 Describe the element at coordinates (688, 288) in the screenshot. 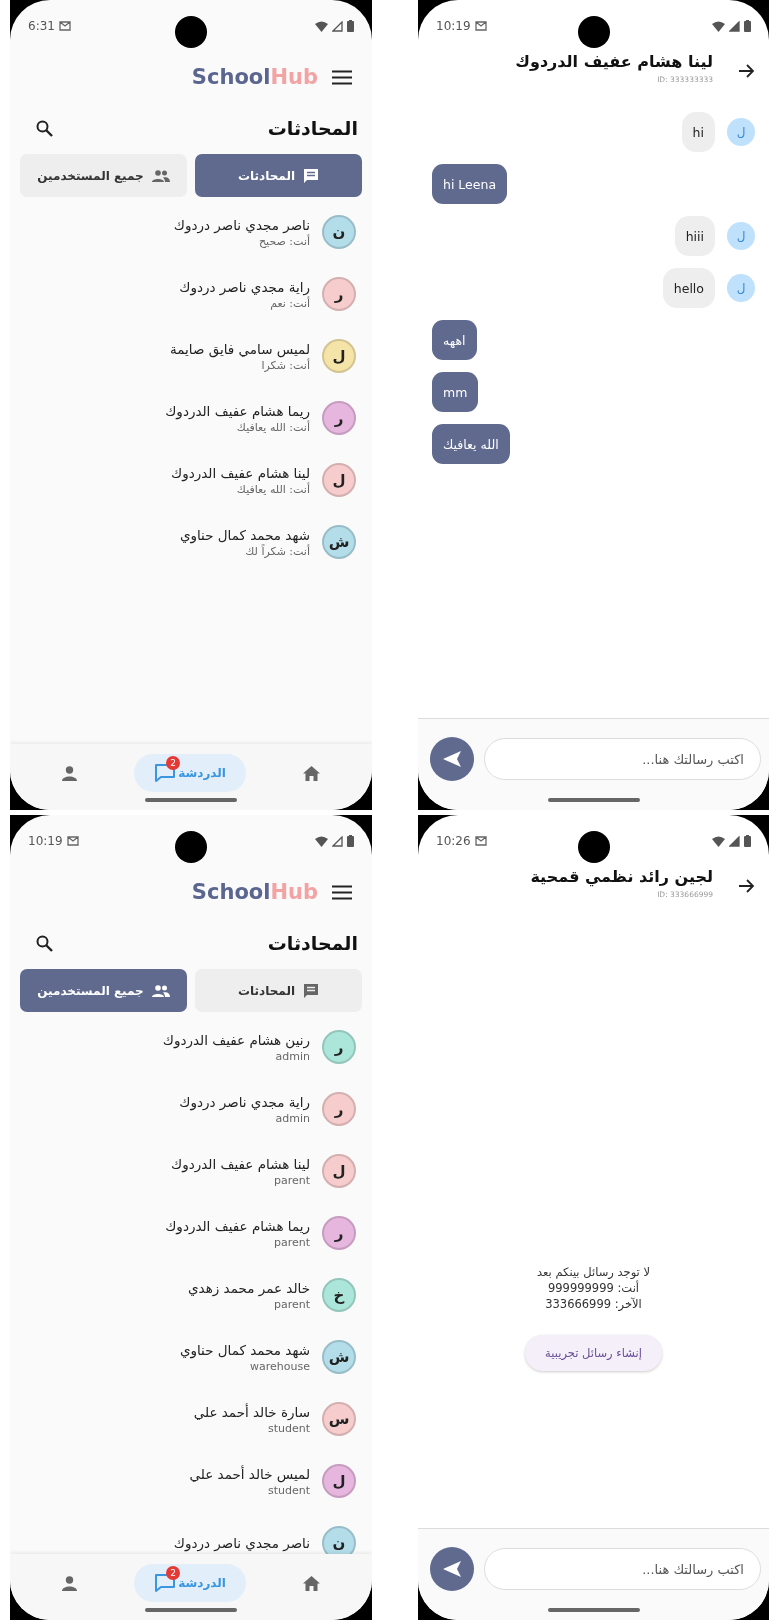

I see `message-bubble: hello` at that location.